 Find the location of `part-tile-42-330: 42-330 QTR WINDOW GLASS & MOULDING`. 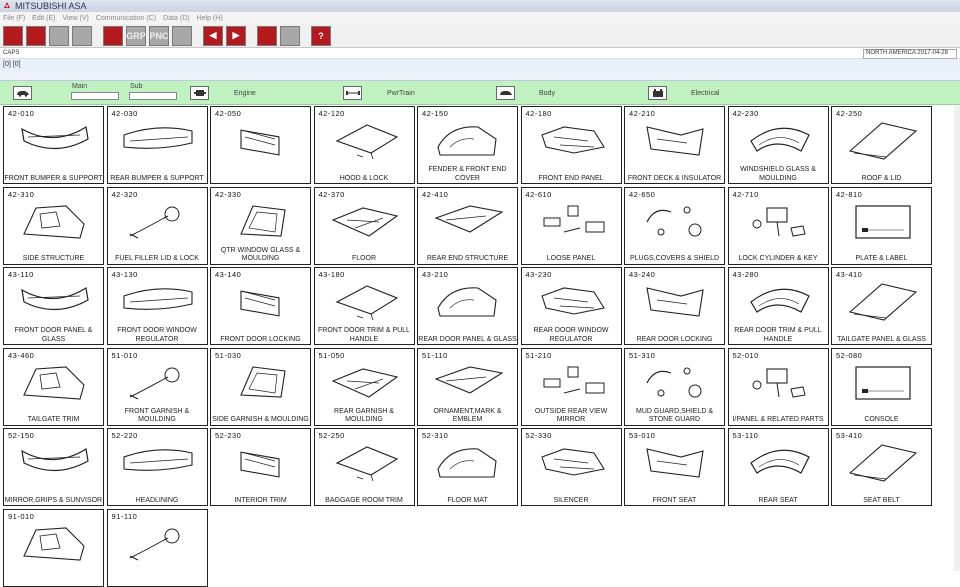

part-tile-42-330: 42-330 QTR WINDOW GLASS & MOULDING is located at coordinates (260, 225).